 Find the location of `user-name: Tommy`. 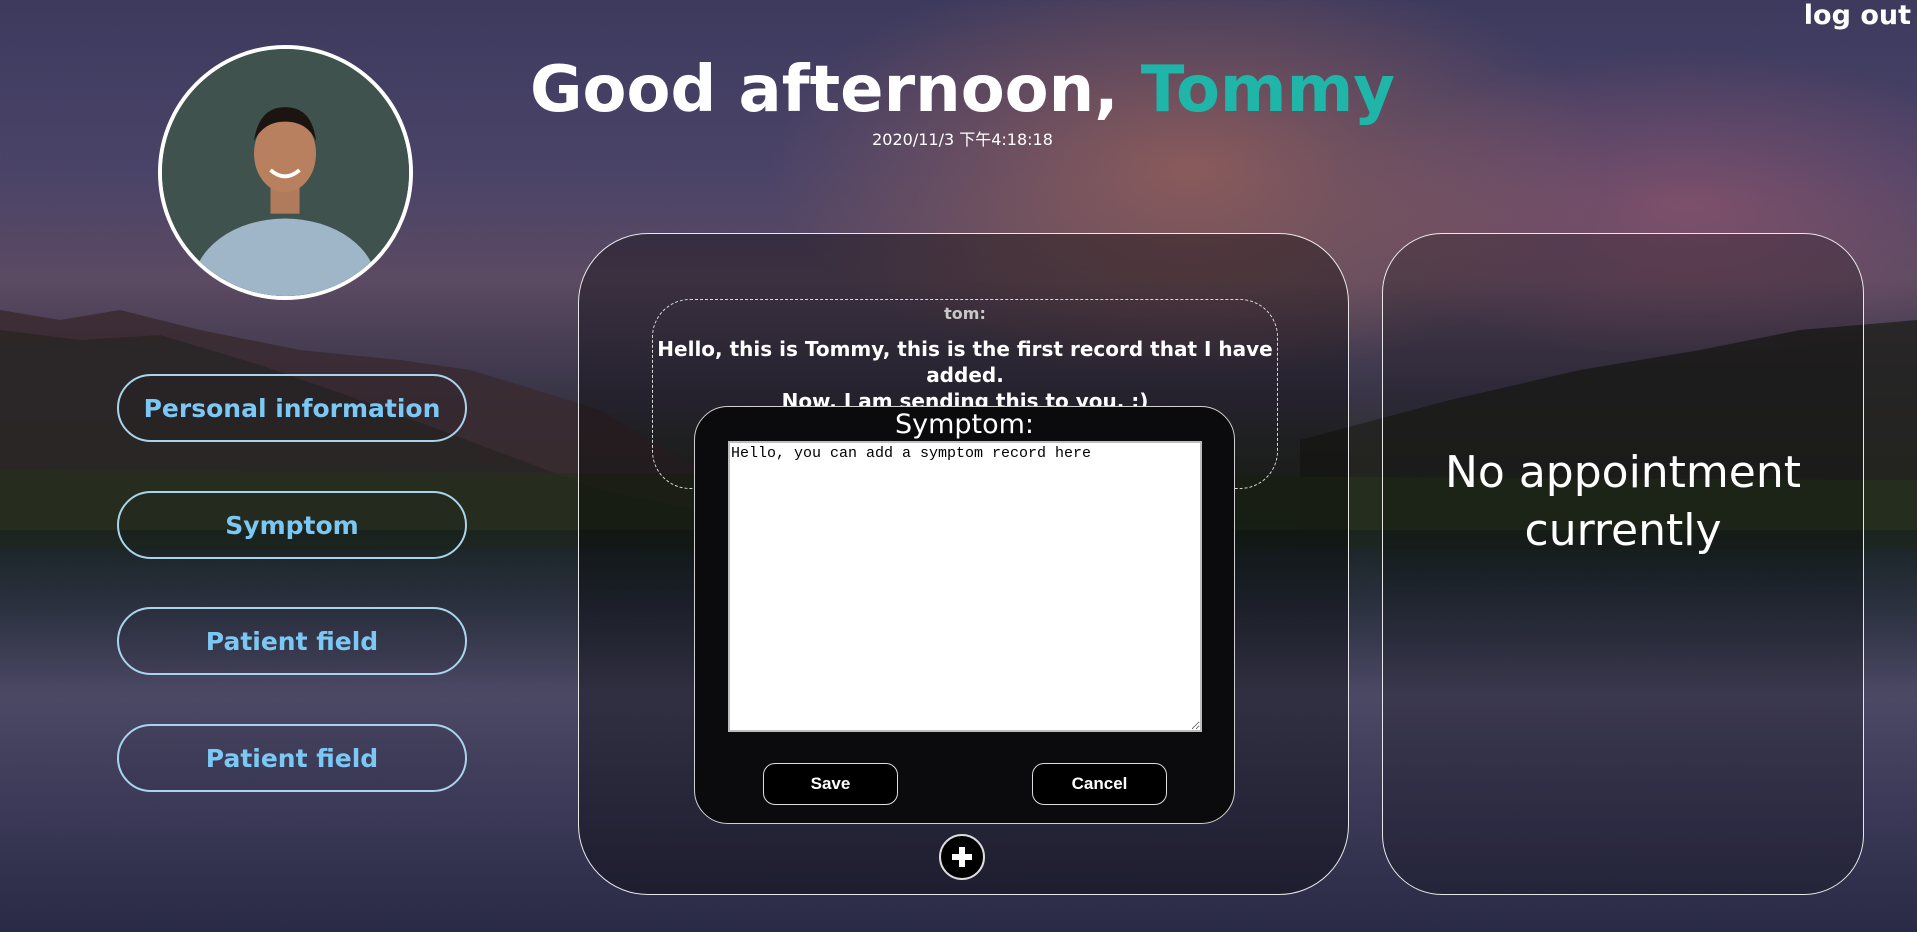

user-name: Tommy is located at coordinates (1268, 90).